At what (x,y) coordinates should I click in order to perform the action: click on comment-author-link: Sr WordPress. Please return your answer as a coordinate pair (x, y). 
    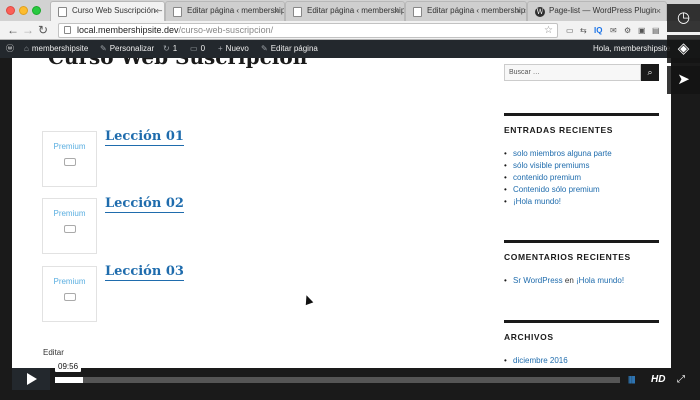
    Looking at the image, I should click on (538, 280).